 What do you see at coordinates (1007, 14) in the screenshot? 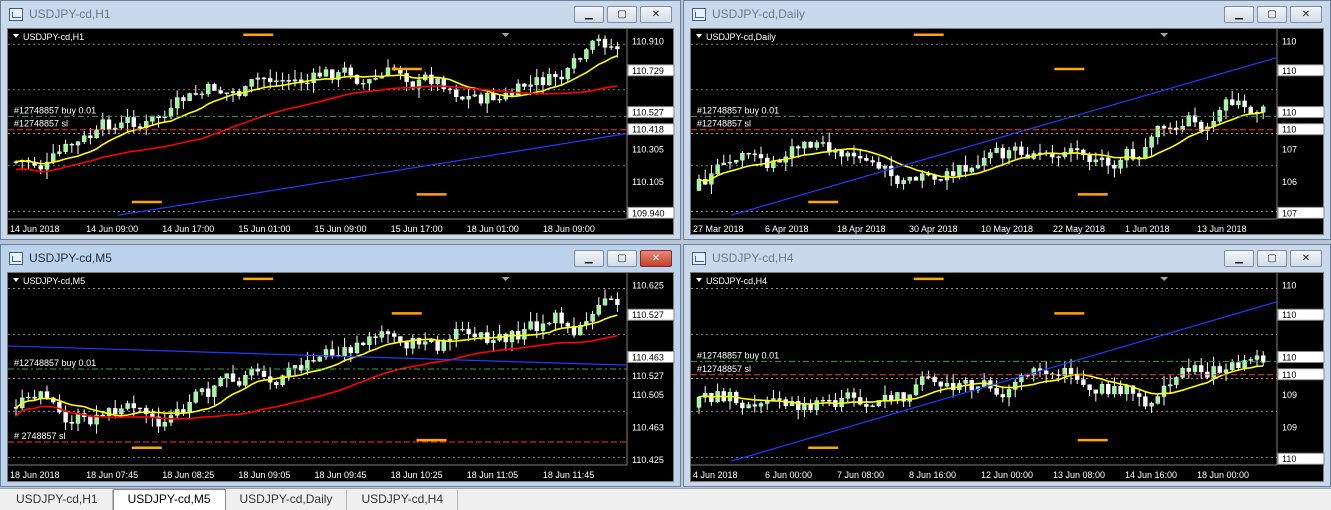
I see `window-titlebar: USDJPY-cd,Daily ▁ ▢ ✕` at bounding box center [1007, 14].